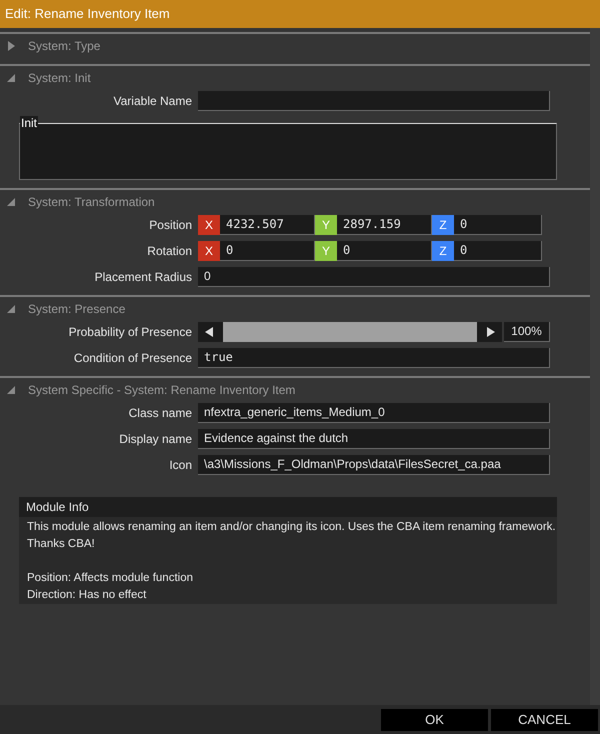 The image size is (600, 734). Describe the element at coordinates (77, 309) in the screenshot. I see `section-header: System: Presence` at that location.